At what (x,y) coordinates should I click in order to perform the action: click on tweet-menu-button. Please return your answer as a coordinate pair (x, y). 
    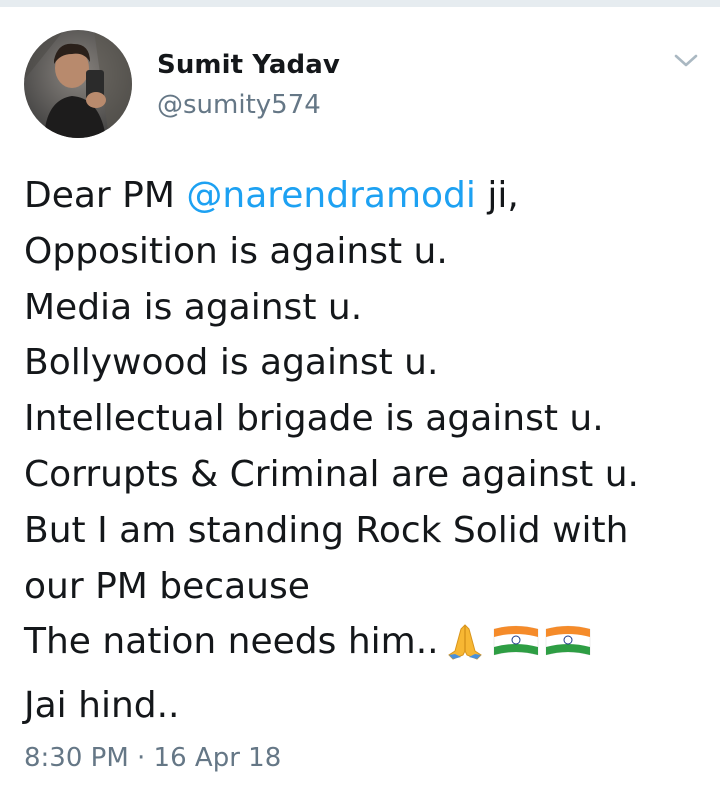
    Looking at the image, I should click on (686, 62).